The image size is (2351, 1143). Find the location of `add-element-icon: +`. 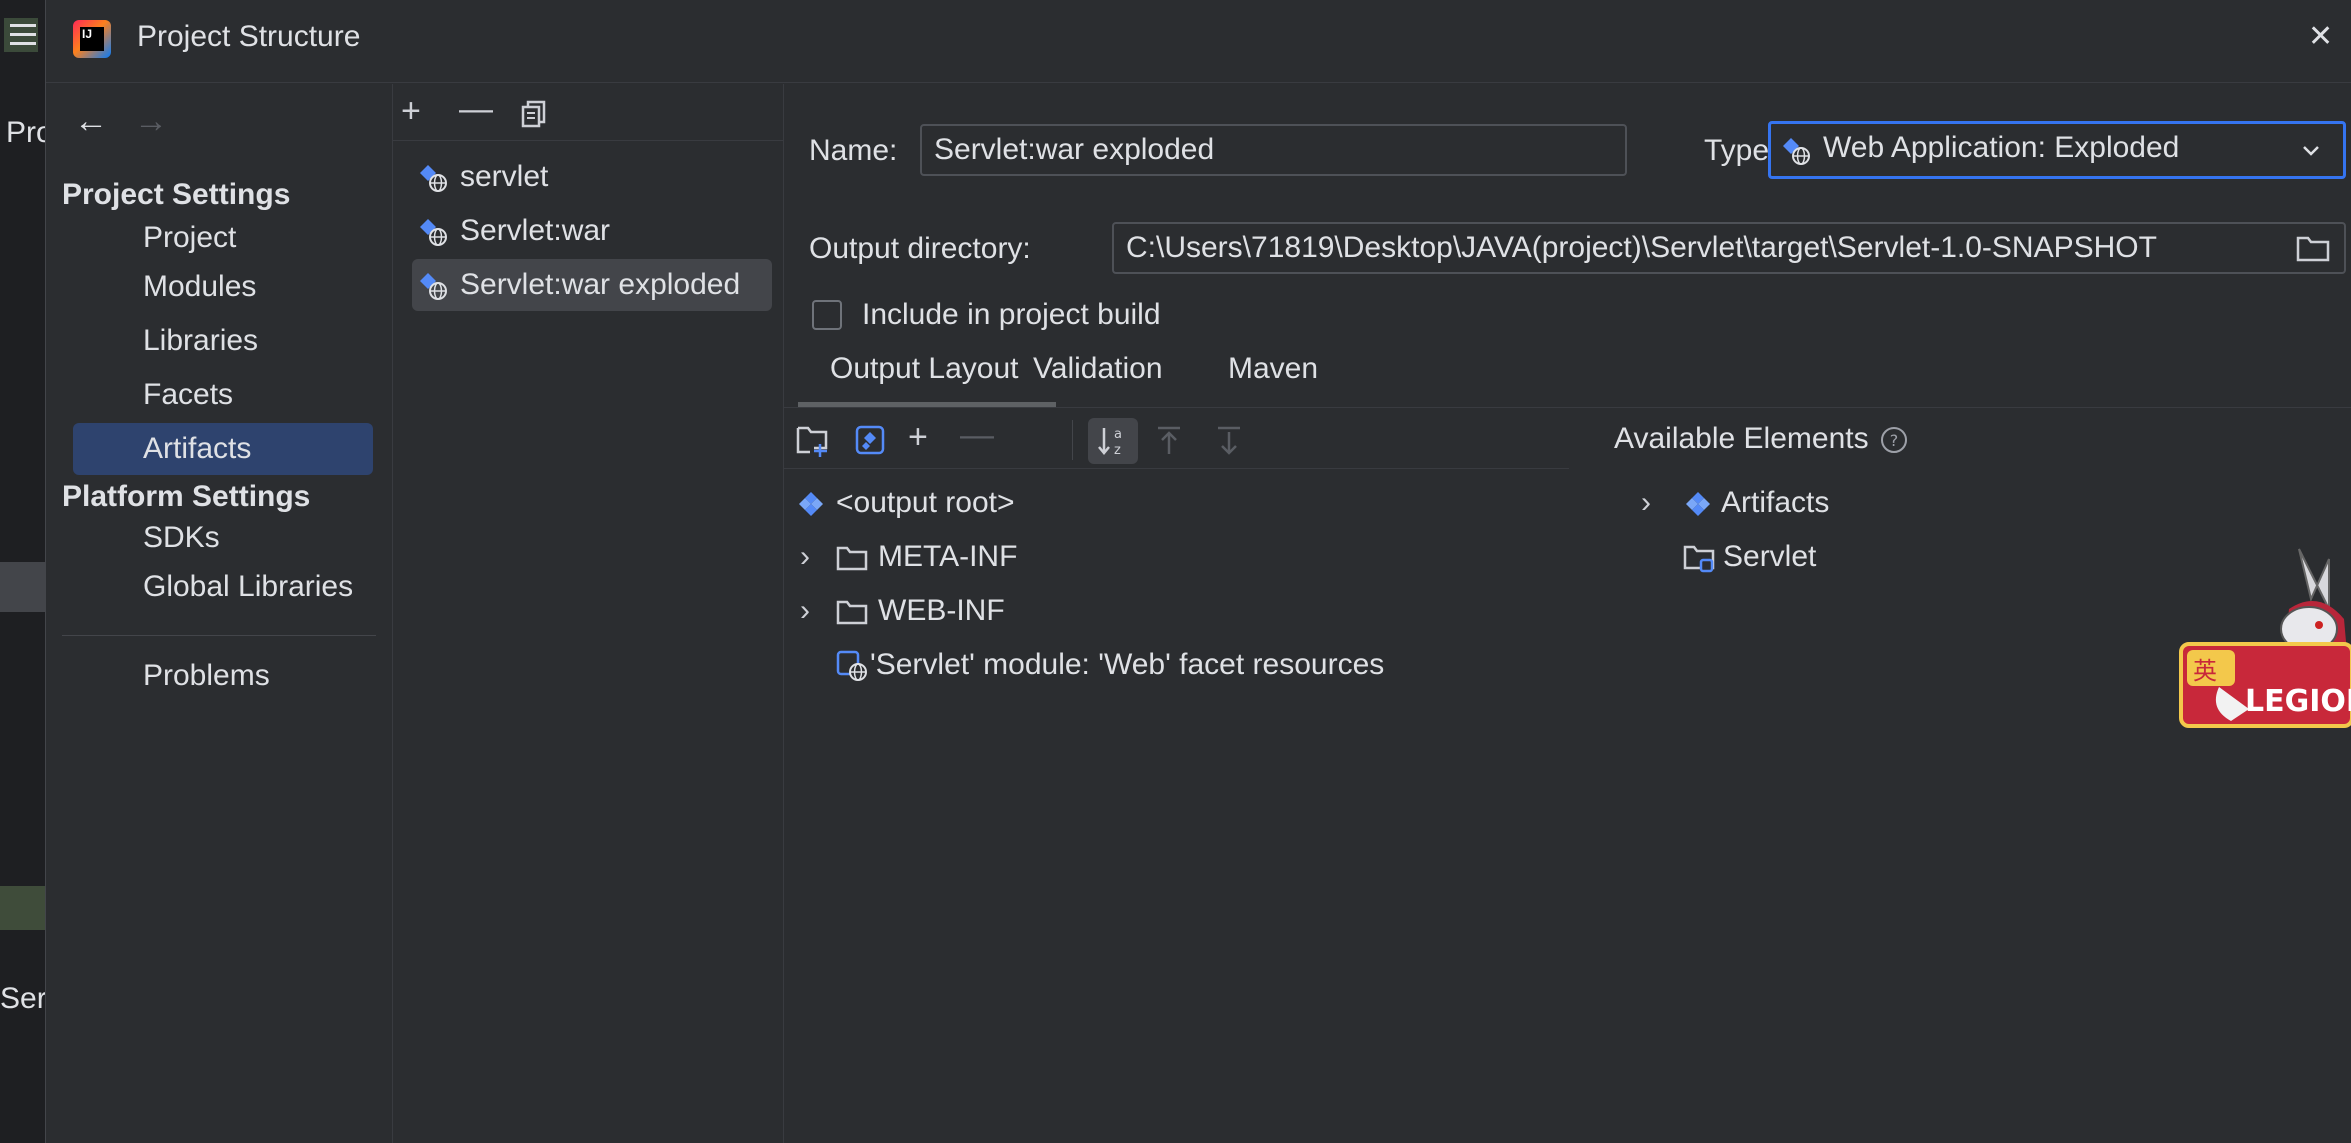

add-element-icon: + is located at coordinates (918, 437).